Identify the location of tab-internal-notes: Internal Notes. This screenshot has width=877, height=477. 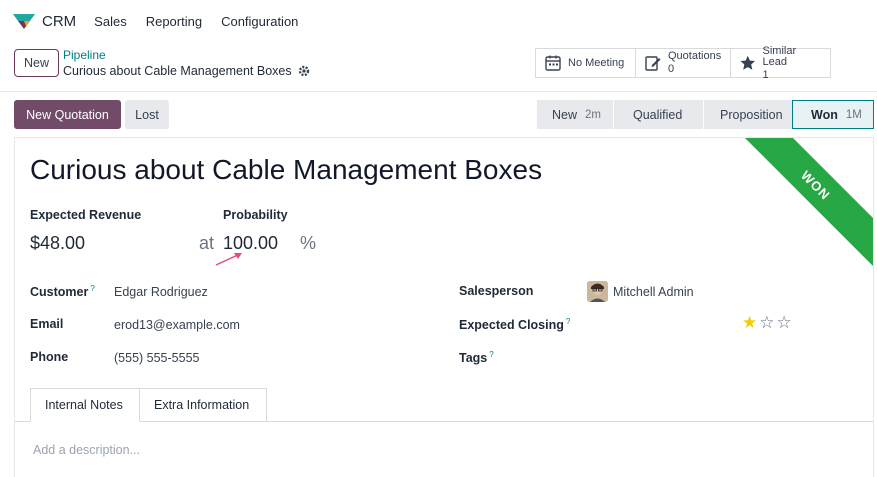
(85, 405).